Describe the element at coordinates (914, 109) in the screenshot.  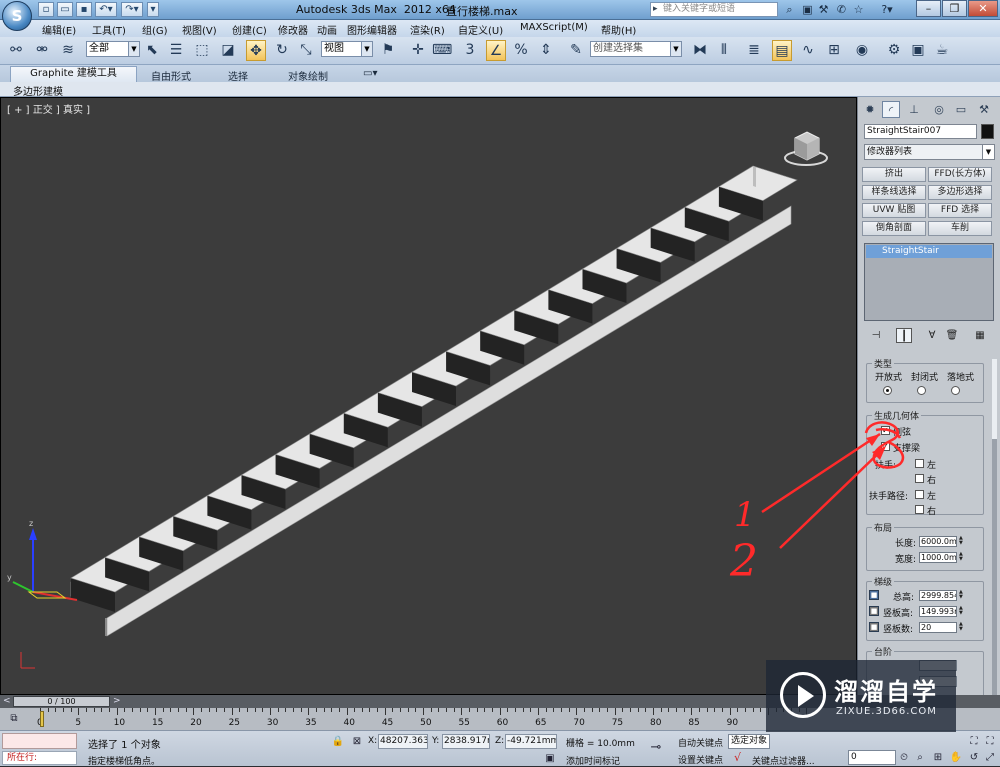
I see `hierarchy-tab-icon: ⊥` at that location.